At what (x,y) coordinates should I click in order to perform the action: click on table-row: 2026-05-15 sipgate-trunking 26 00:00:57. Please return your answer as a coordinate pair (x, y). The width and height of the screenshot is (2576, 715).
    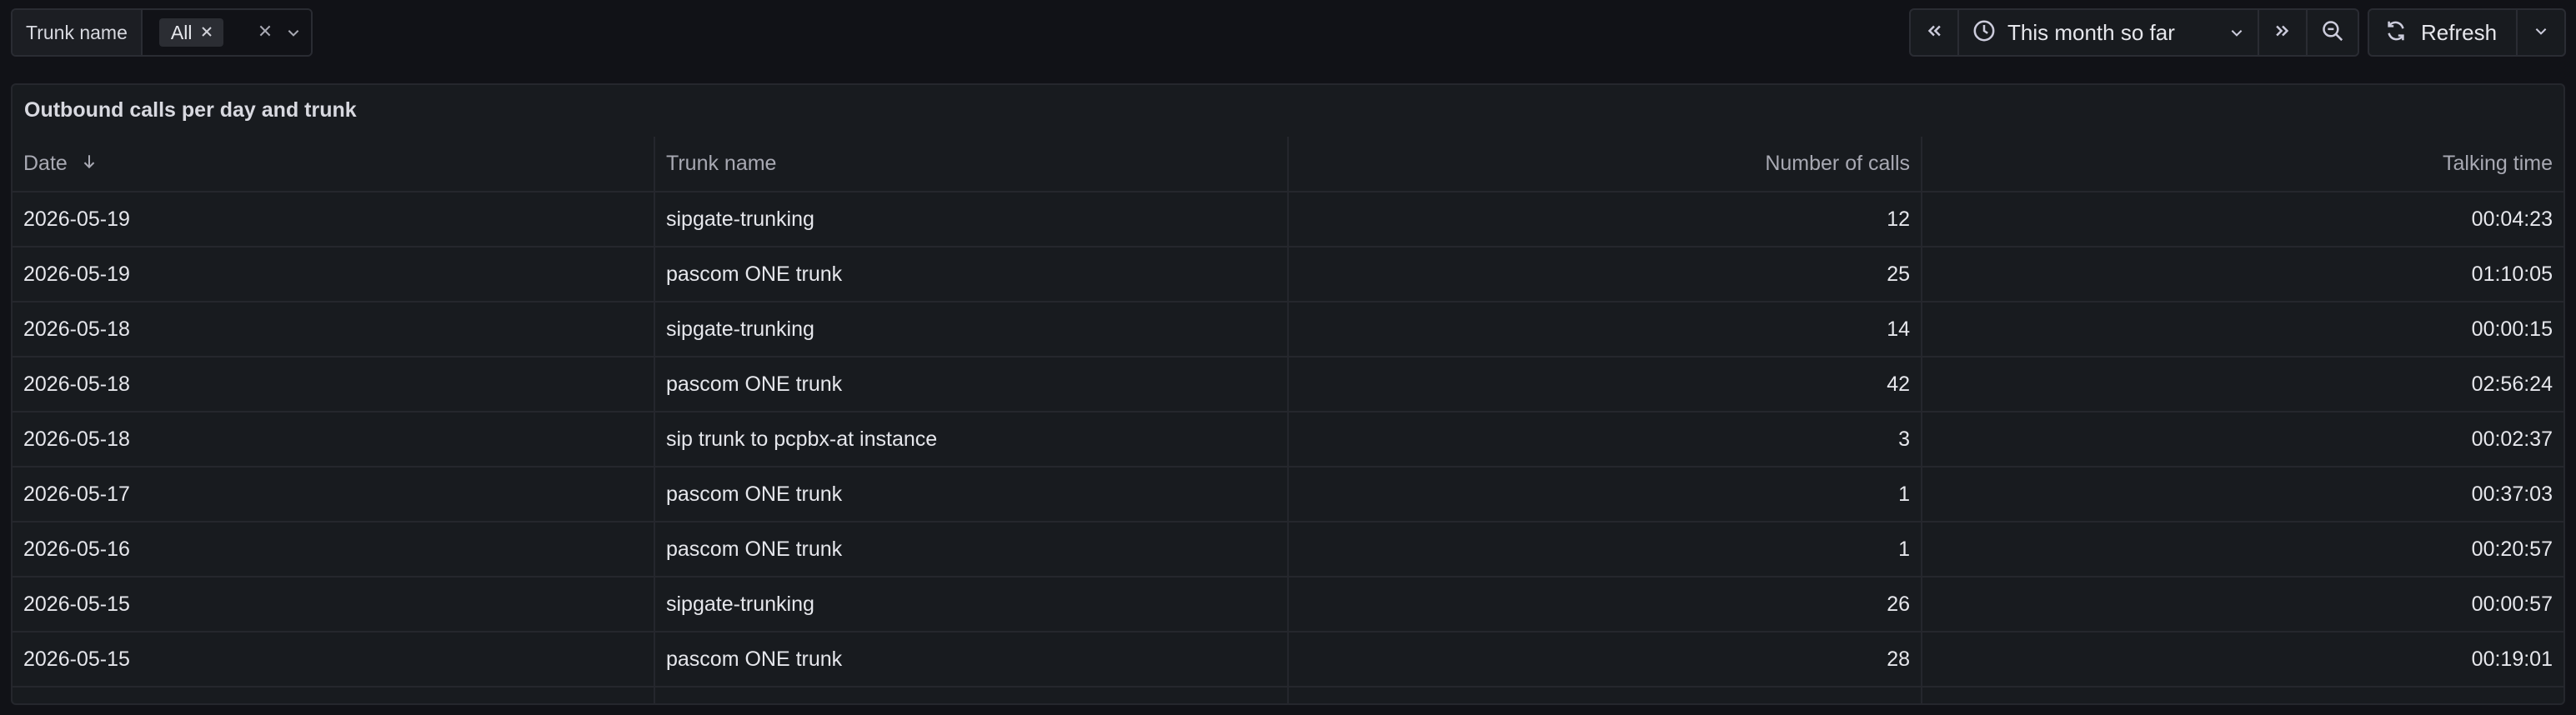
    Looking at the image, I should click on (1288, 604).